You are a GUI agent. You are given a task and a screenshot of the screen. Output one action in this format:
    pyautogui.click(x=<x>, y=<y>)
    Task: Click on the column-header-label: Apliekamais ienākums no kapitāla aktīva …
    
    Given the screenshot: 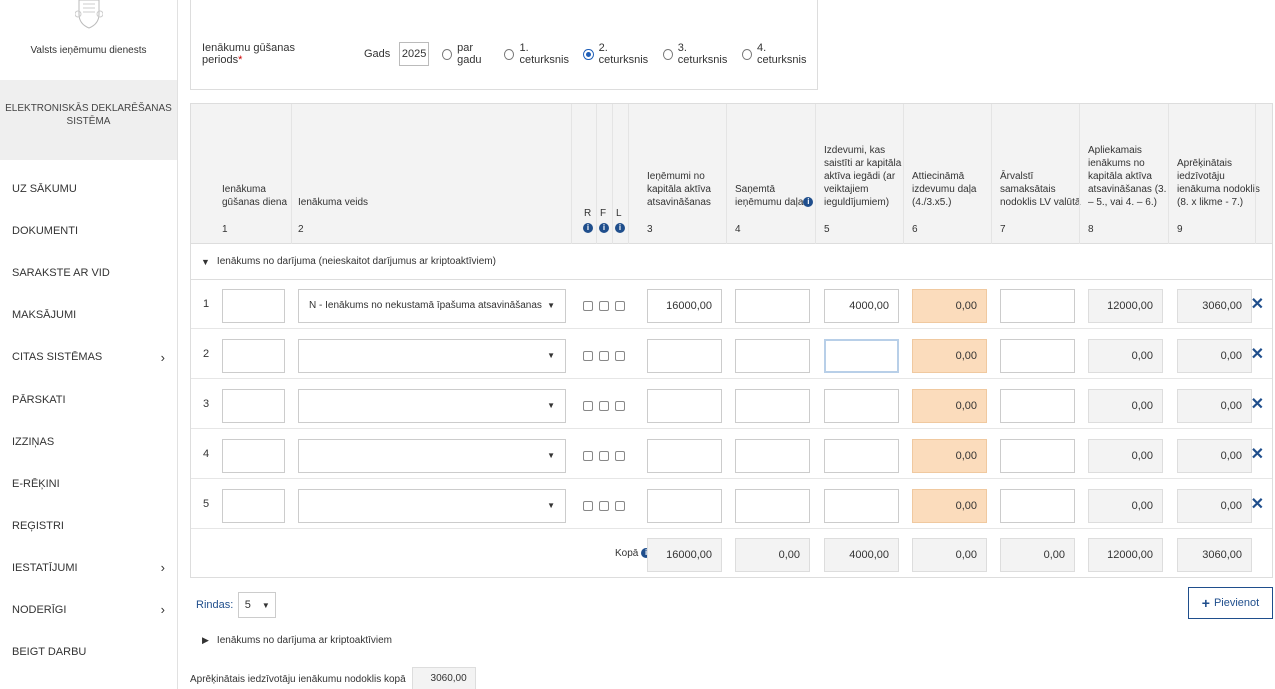 What is the action you would take?
    pyautogui.click(x=1127, y=176)
    